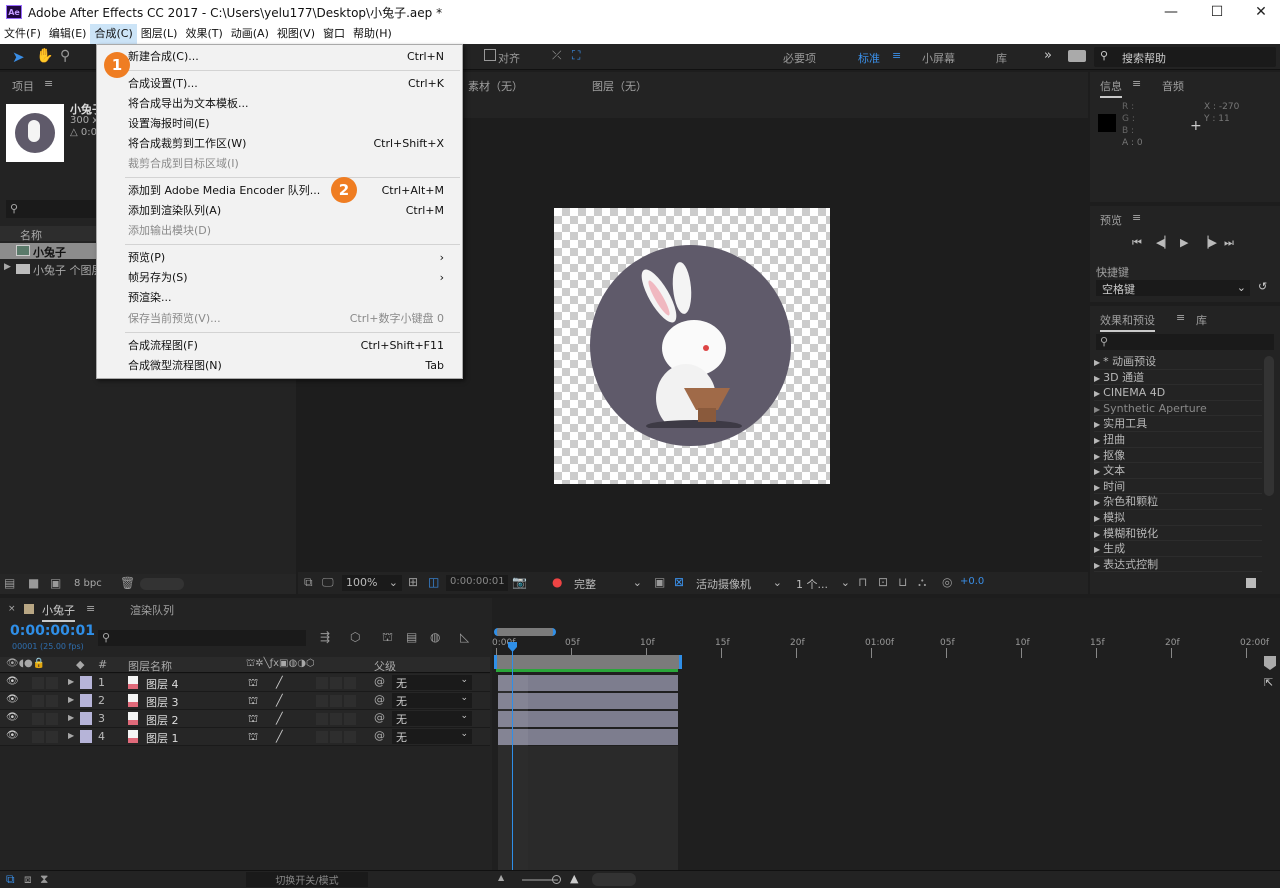 The height and width of the screenshot is (888, 1280). I want to click on workspace-standard: 标准, so click(869, 58).